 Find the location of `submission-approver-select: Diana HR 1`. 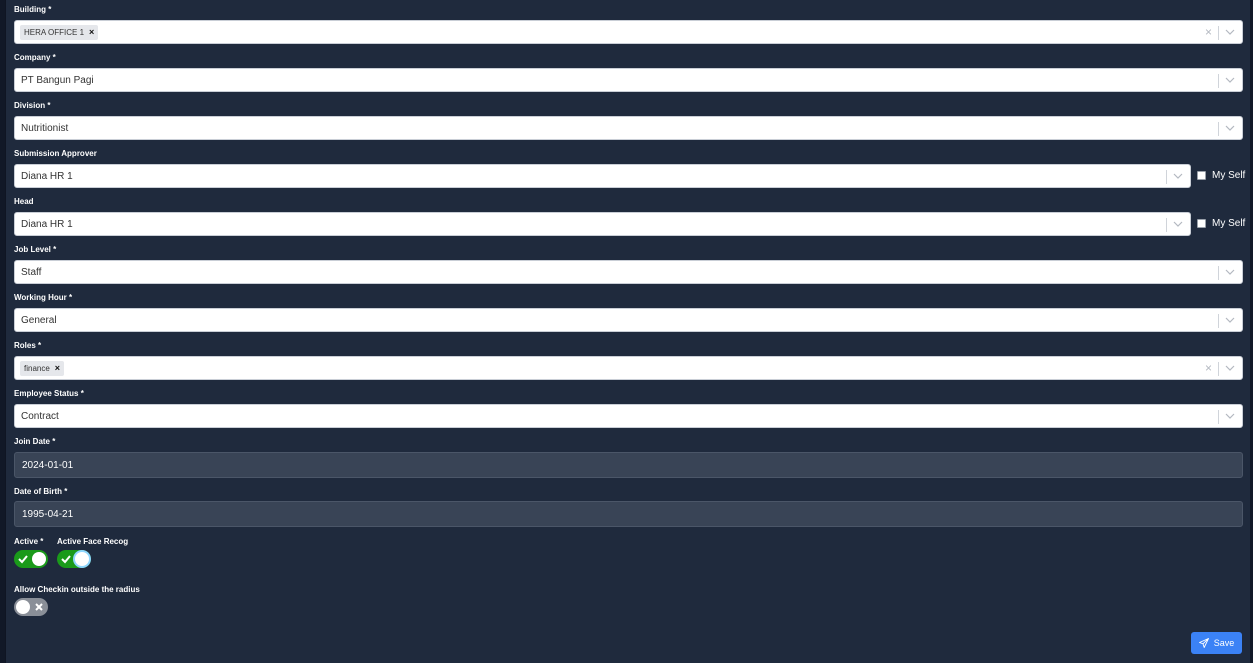

submission-approver-select: Diana HR 1 is located at coordinates (602, 176).